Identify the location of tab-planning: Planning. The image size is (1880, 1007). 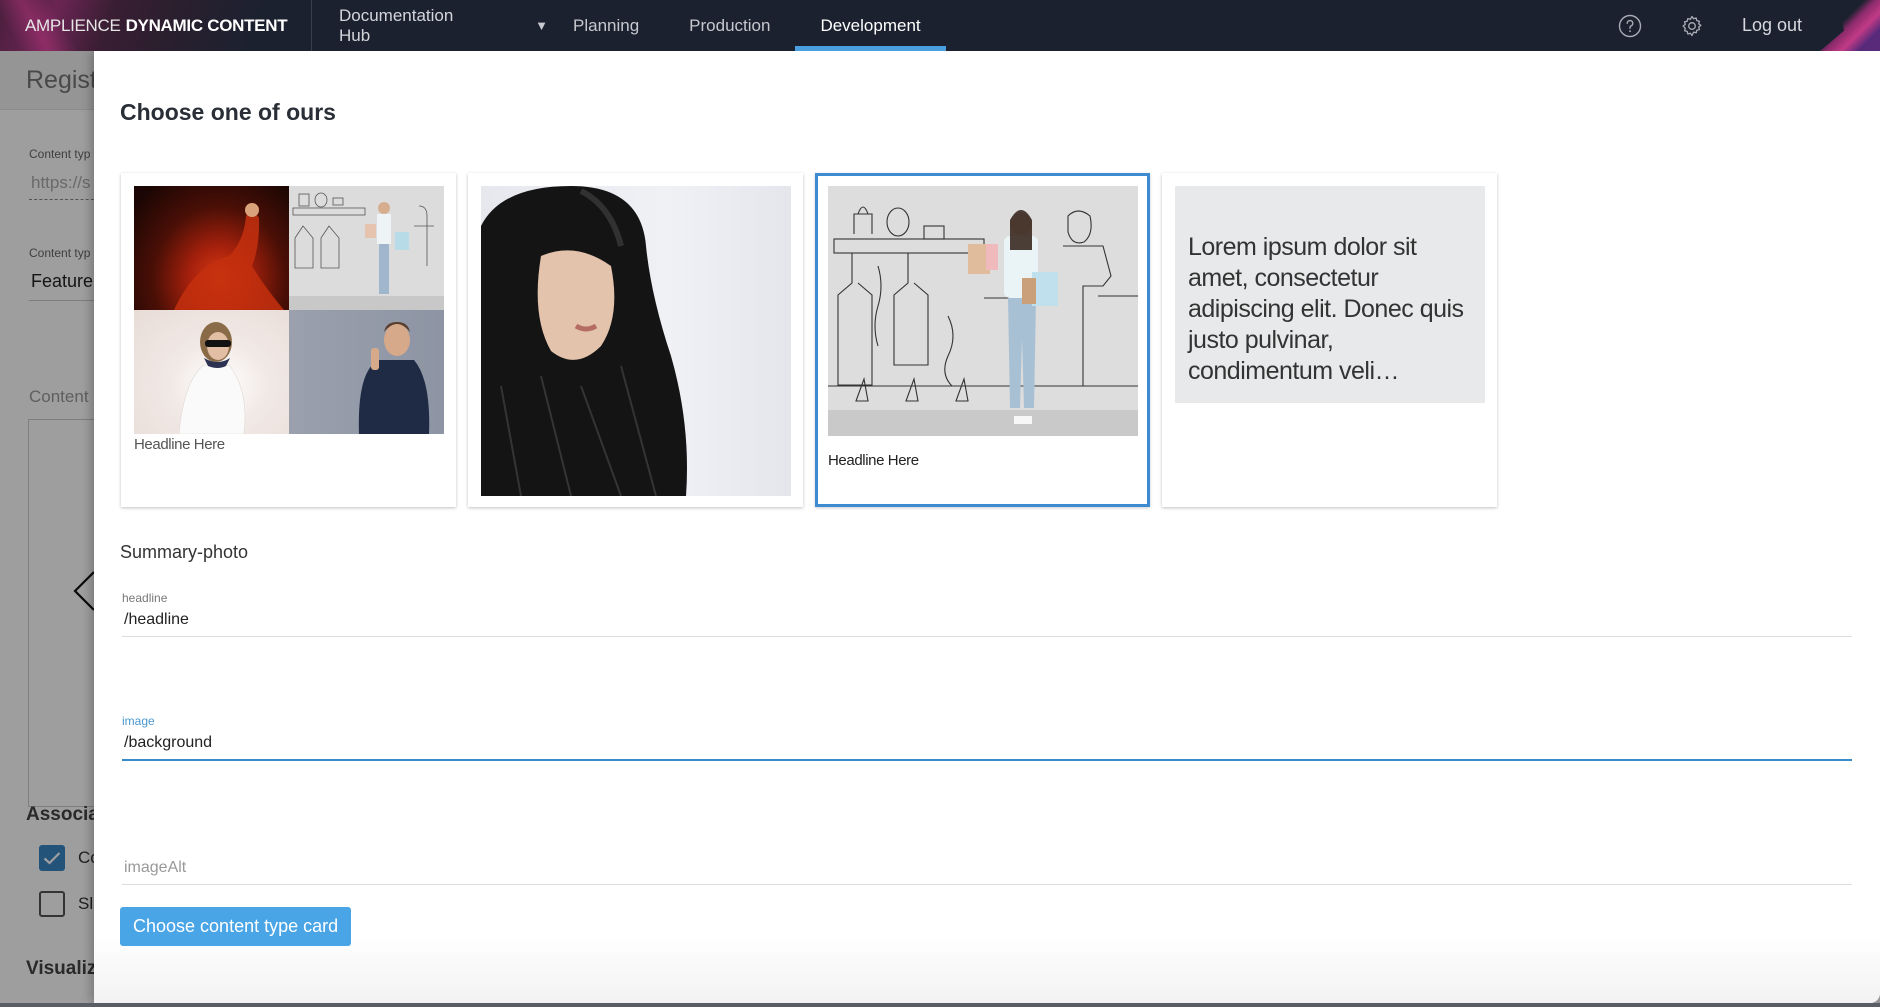
(606, 25).